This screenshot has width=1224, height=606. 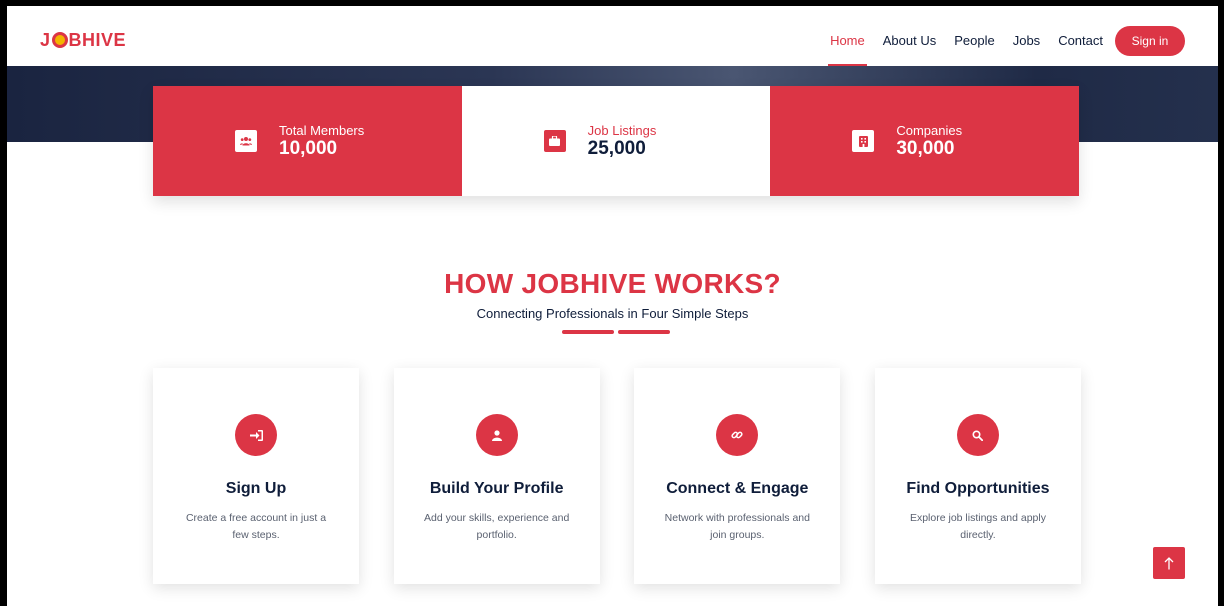 I want to click on stat-job-listings: Job Listings 25,000, so click(x=616, y=141).